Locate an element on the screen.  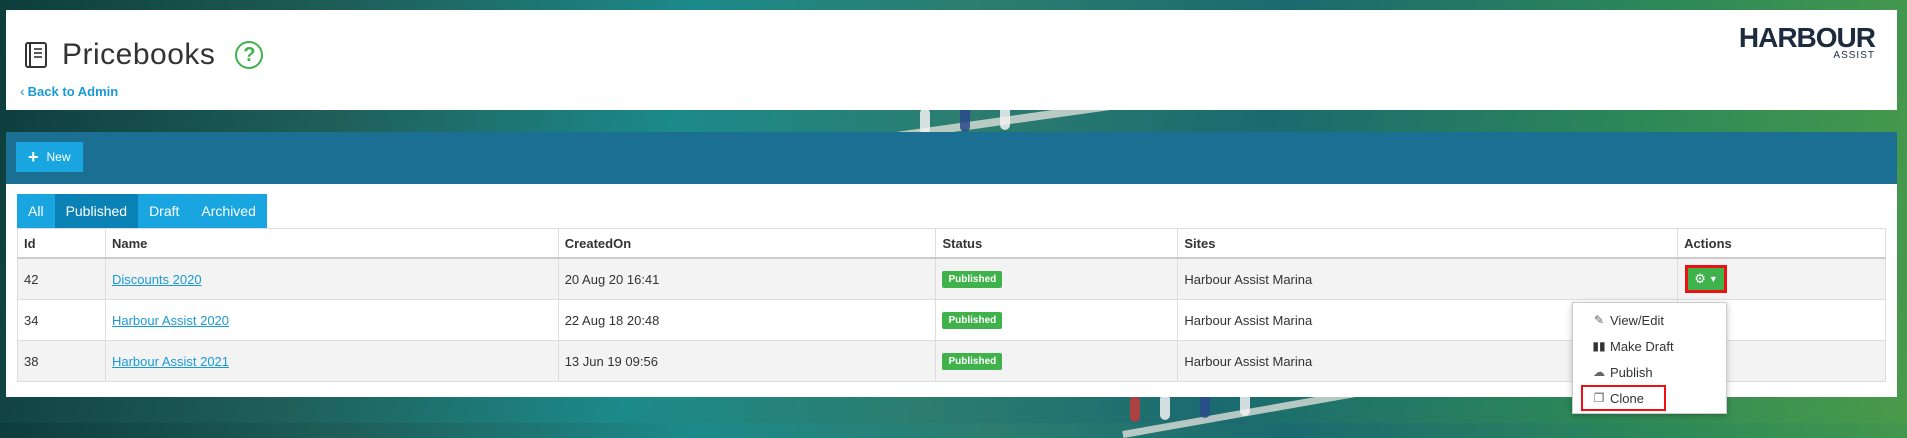
pricebook-name-link: Harbour Assist 2020 is located at coordinates (170, 320).